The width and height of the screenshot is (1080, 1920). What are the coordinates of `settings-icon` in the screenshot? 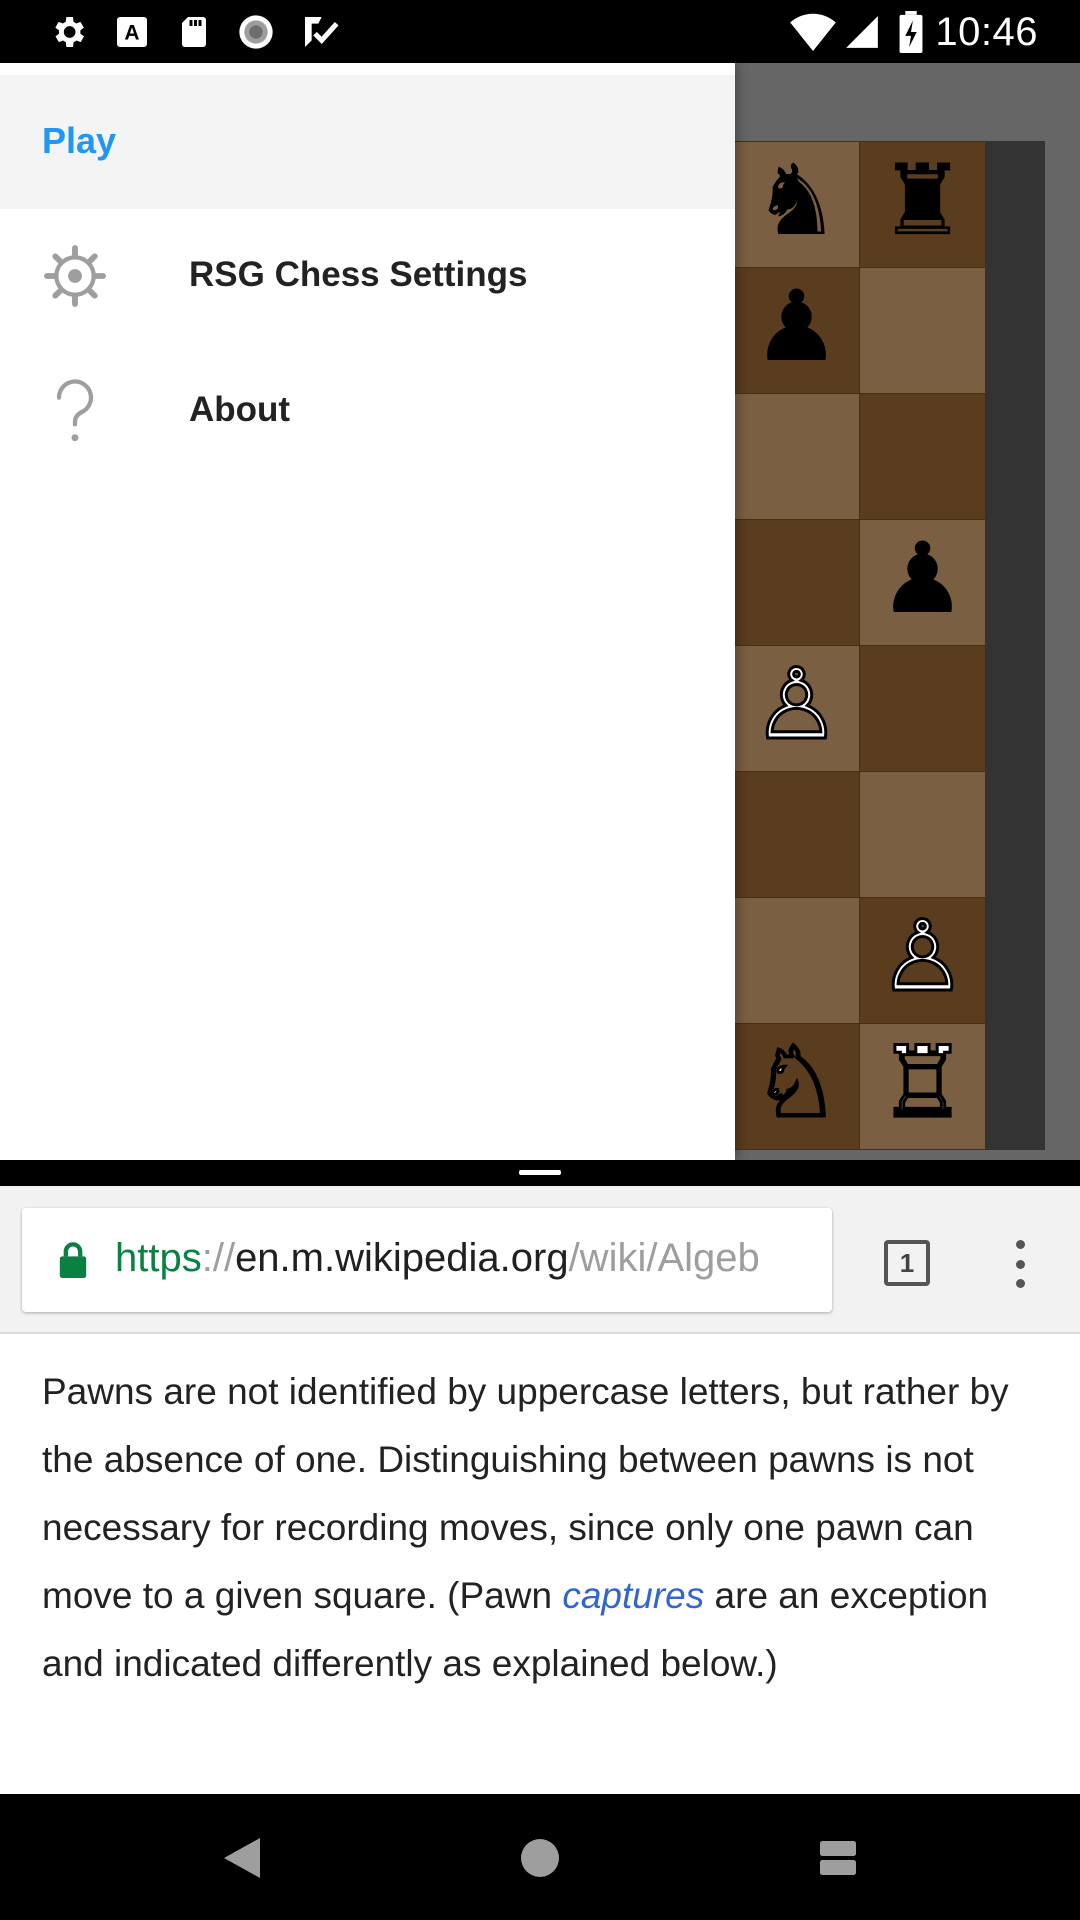 It's located at (75, 276).